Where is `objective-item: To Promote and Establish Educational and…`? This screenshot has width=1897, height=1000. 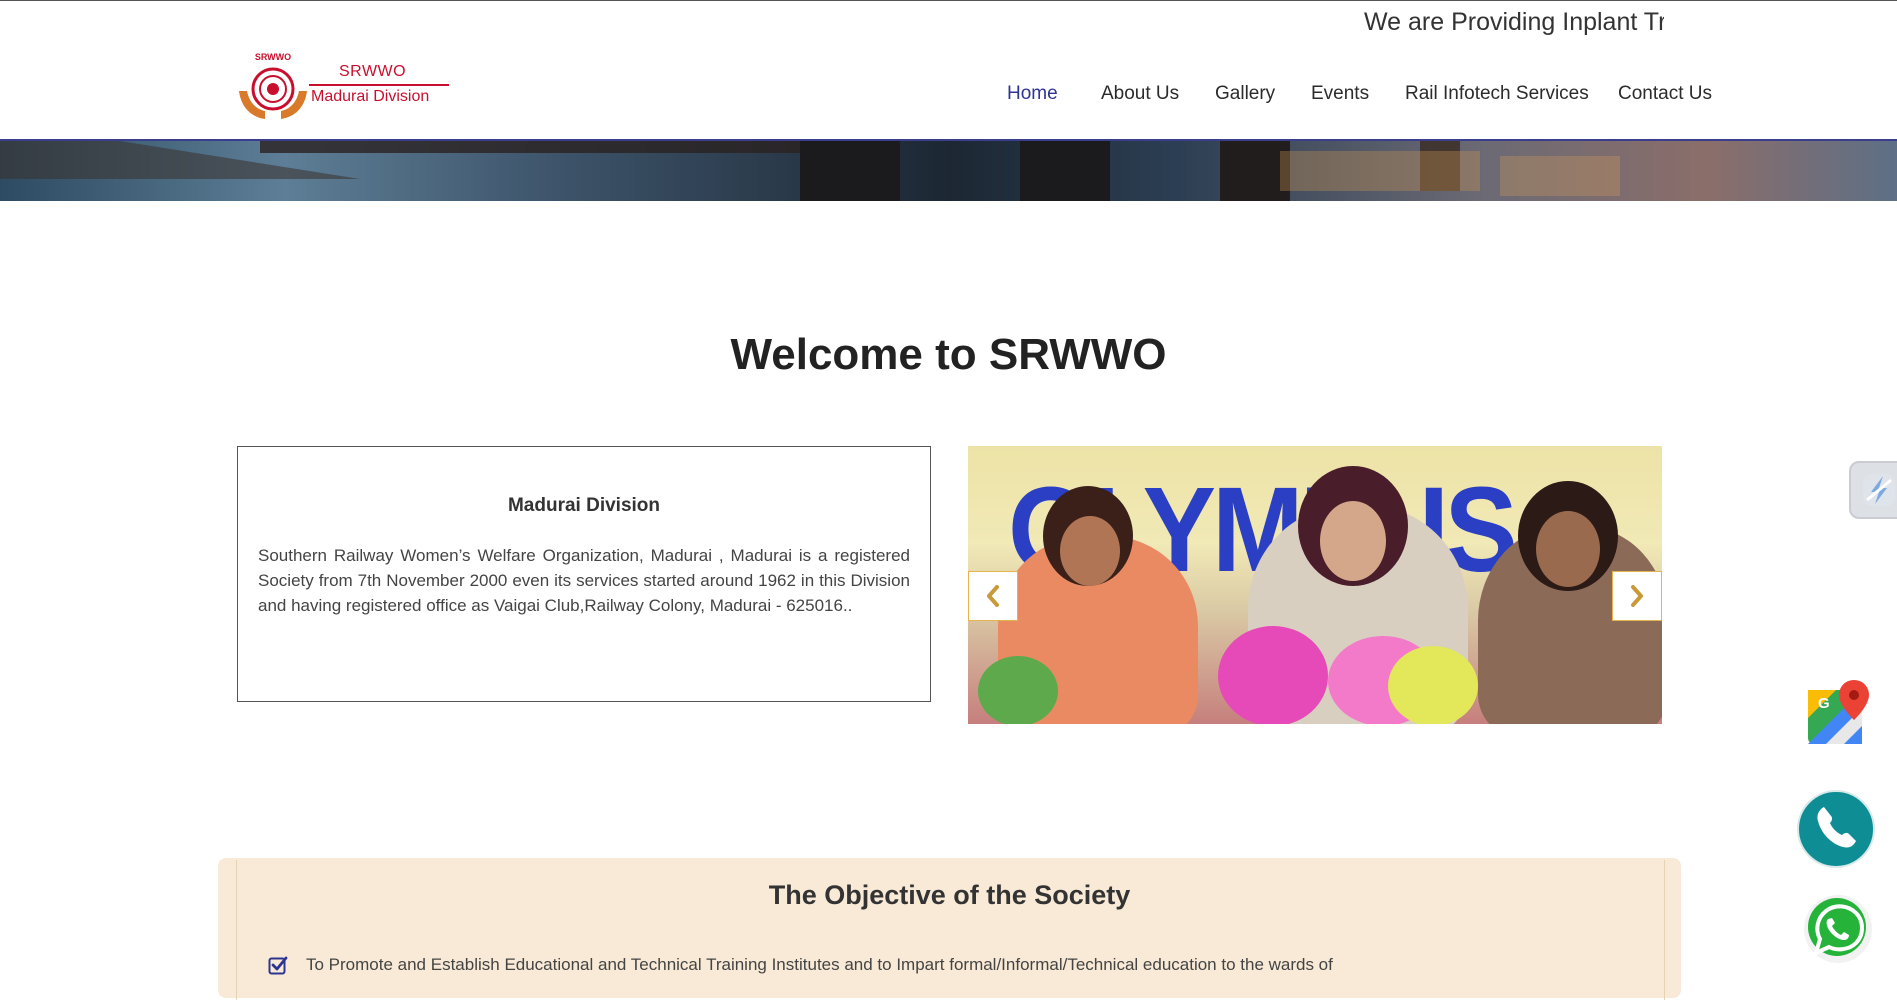 objective-item: To Promote and Establish Educational and… is located at coordinates (819, 964).